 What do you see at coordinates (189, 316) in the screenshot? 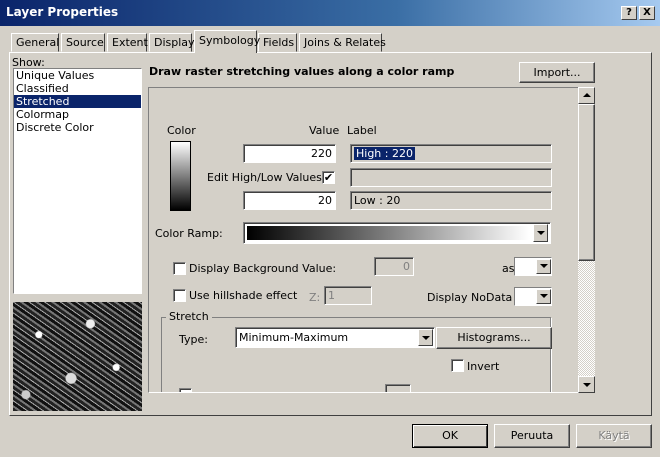
I see `stretch-group-label: Stretch` at bounding box center [189, 316].